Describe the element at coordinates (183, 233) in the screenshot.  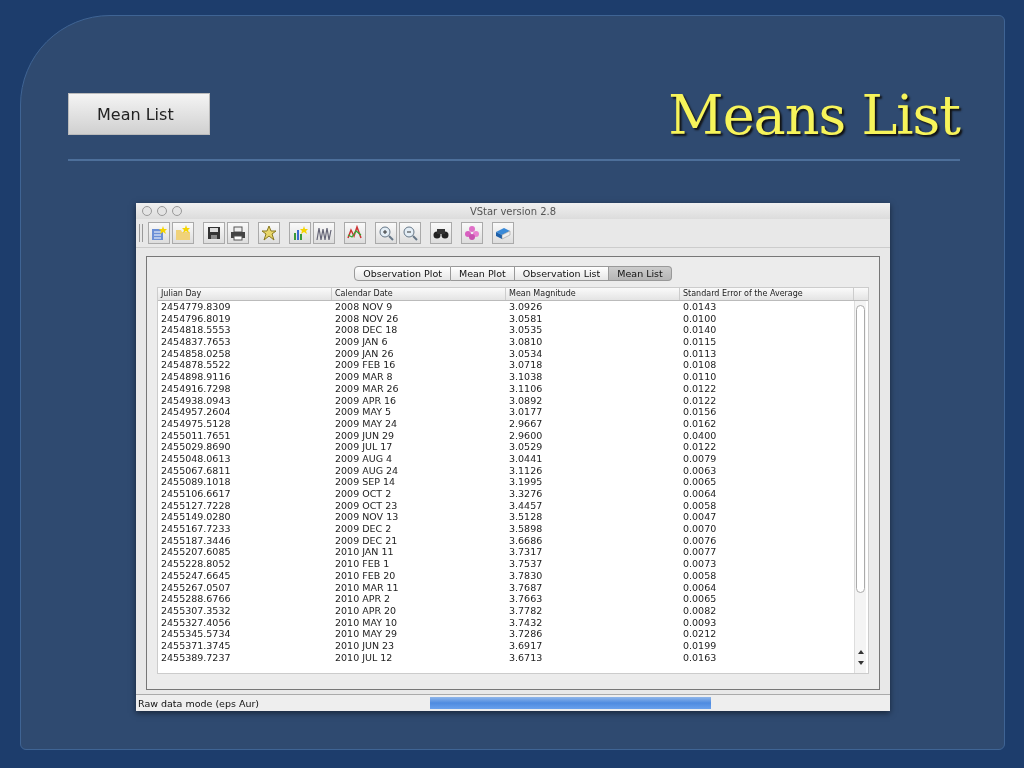
I see `folder-star-icon` at that location.